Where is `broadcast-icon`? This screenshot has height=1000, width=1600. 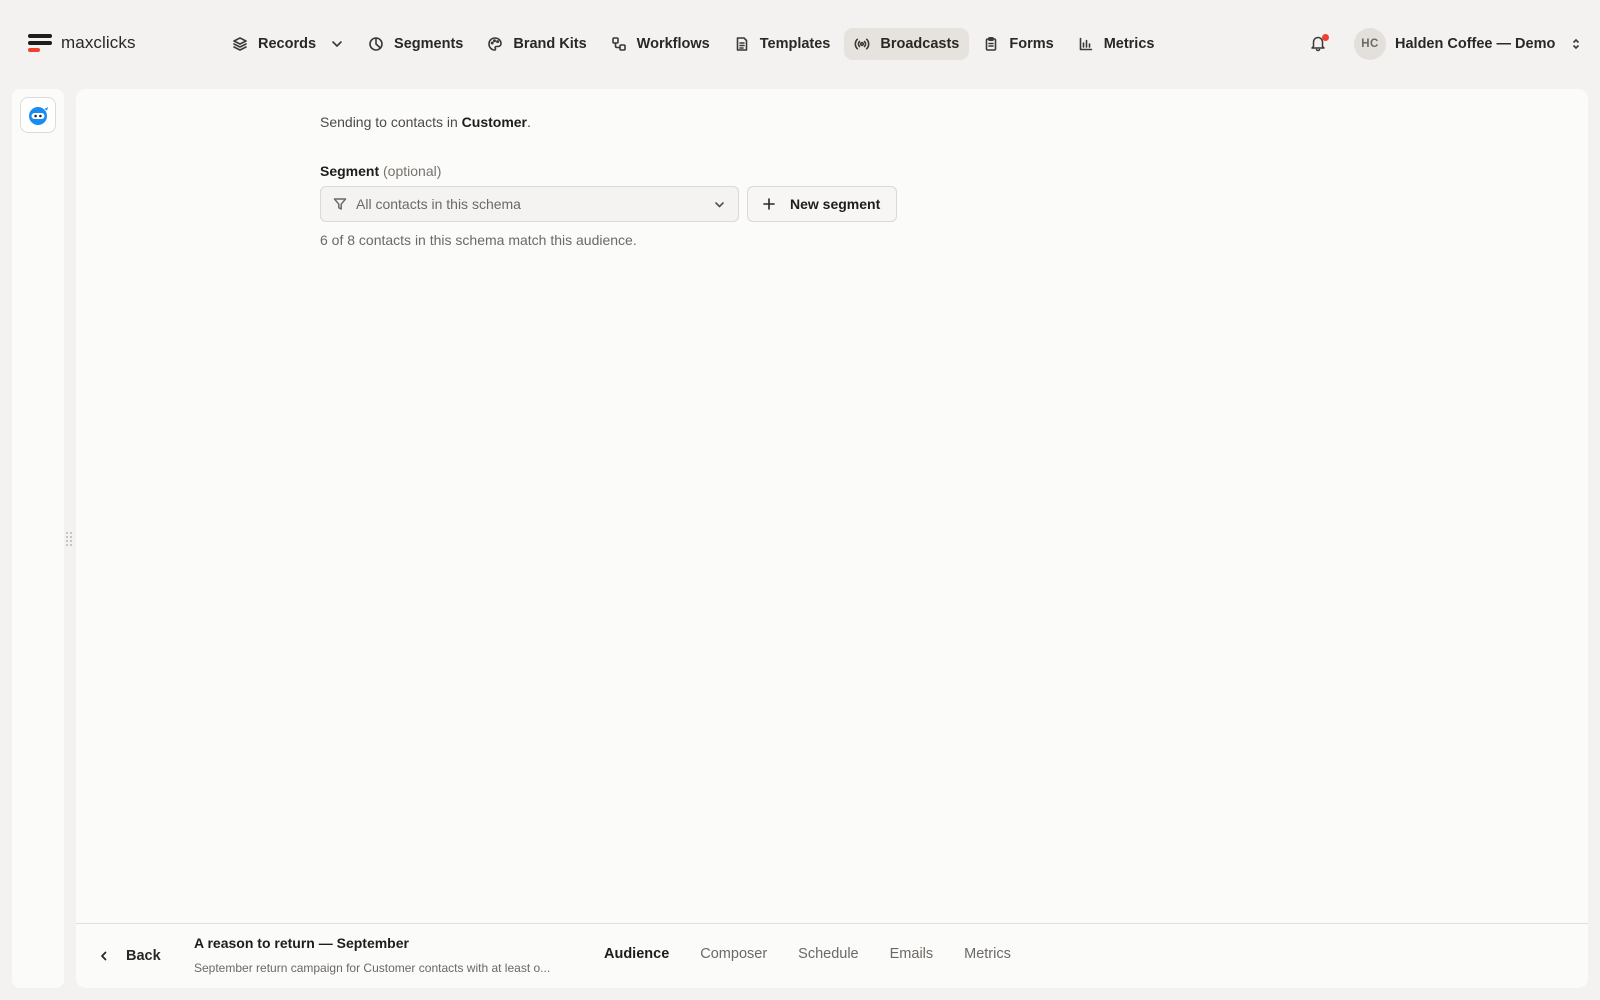
broadcast-icon is located at coordinates (862, 44).